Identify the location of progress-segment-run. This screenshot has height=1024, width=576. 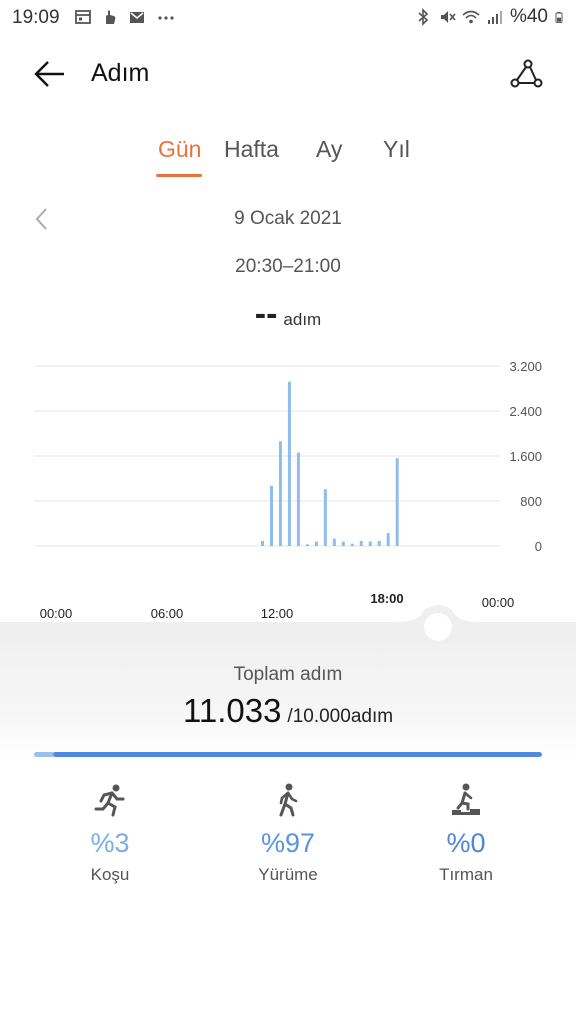
(43, 754).